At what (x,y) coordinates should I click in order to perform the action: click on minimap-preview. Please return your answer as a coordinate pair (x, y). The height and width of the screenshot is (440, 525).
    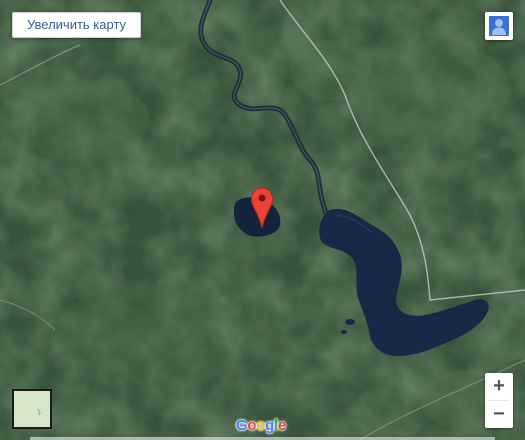
    Looking at the image, I should click on (32, 409).